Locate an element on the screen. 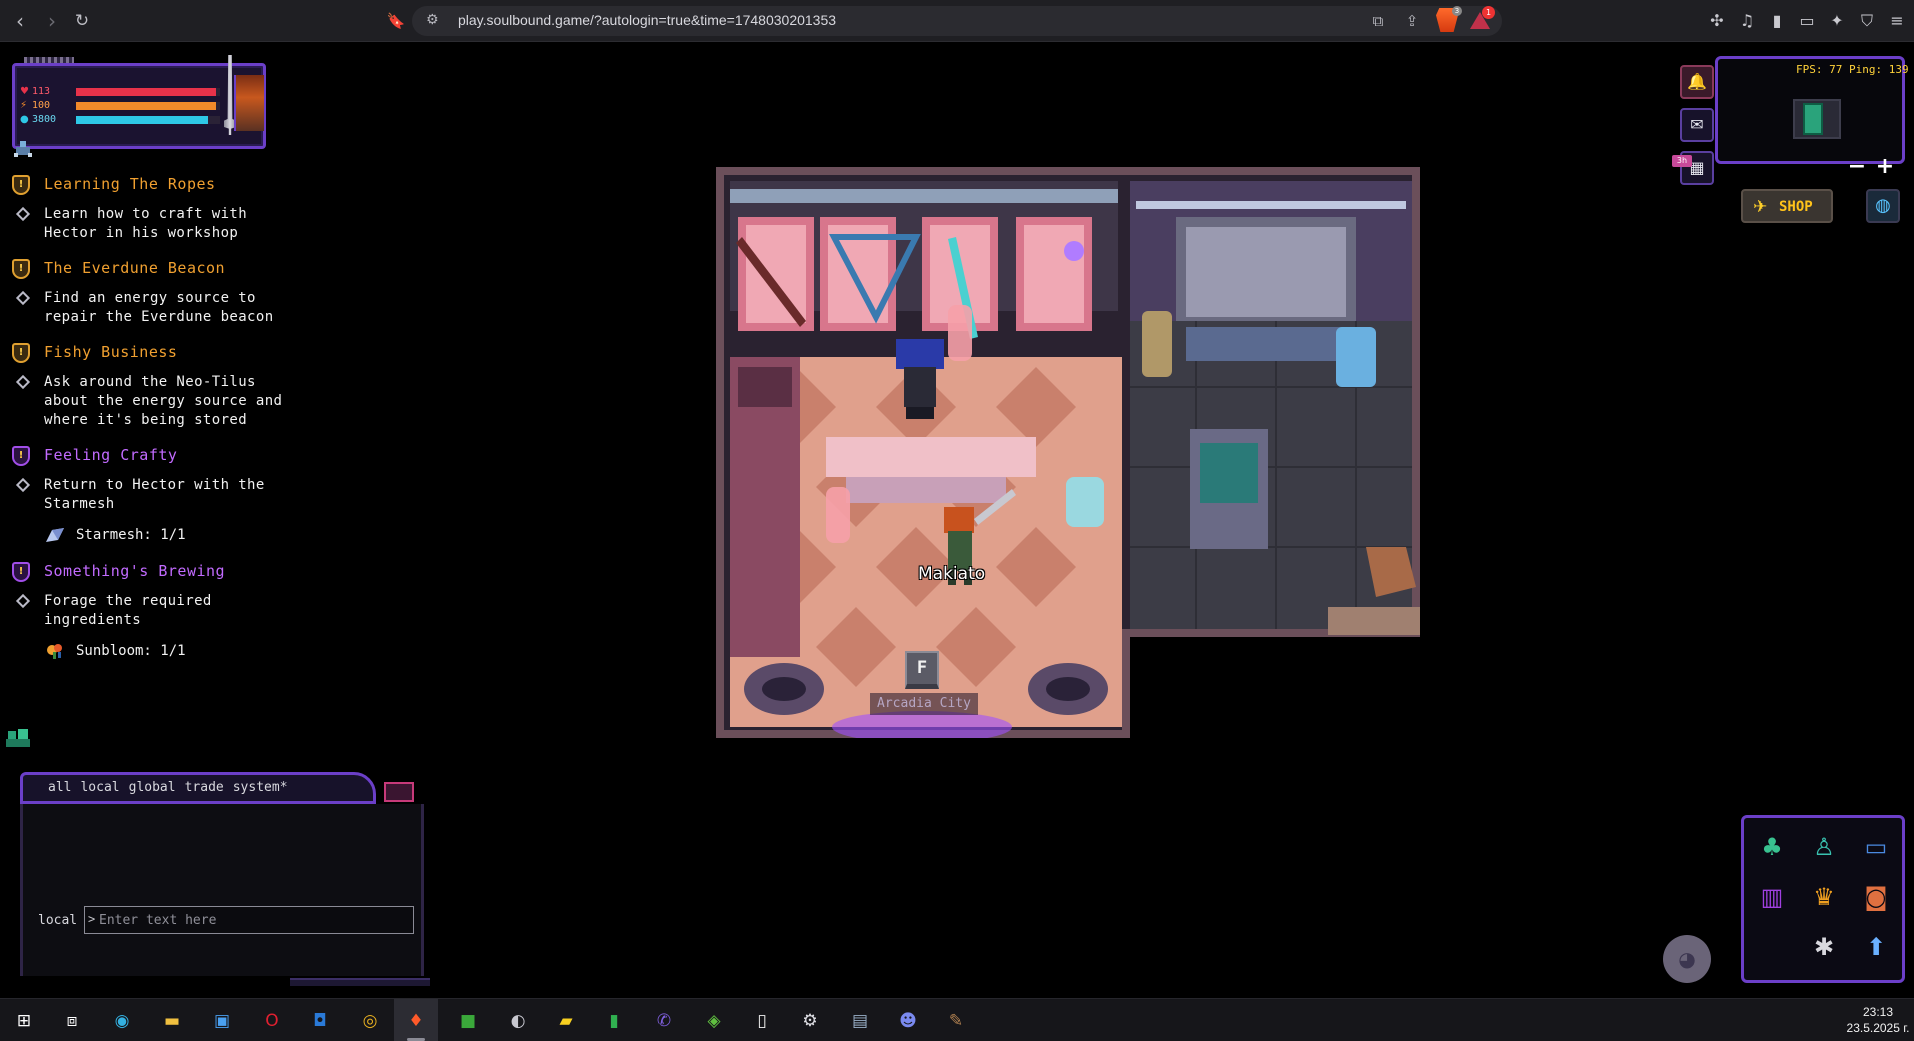  minecraft-icon: ■ is located at coordinates (468, 1021).